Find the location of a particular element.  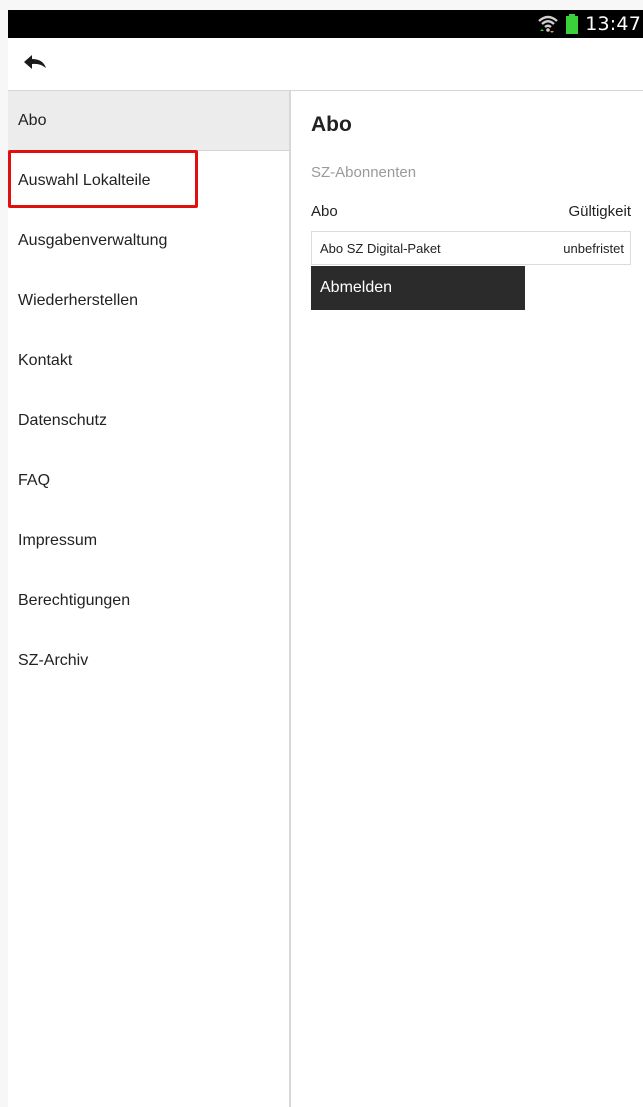

sidebar-item-label: Wiederherstellen is located at coordinates (78, 300).